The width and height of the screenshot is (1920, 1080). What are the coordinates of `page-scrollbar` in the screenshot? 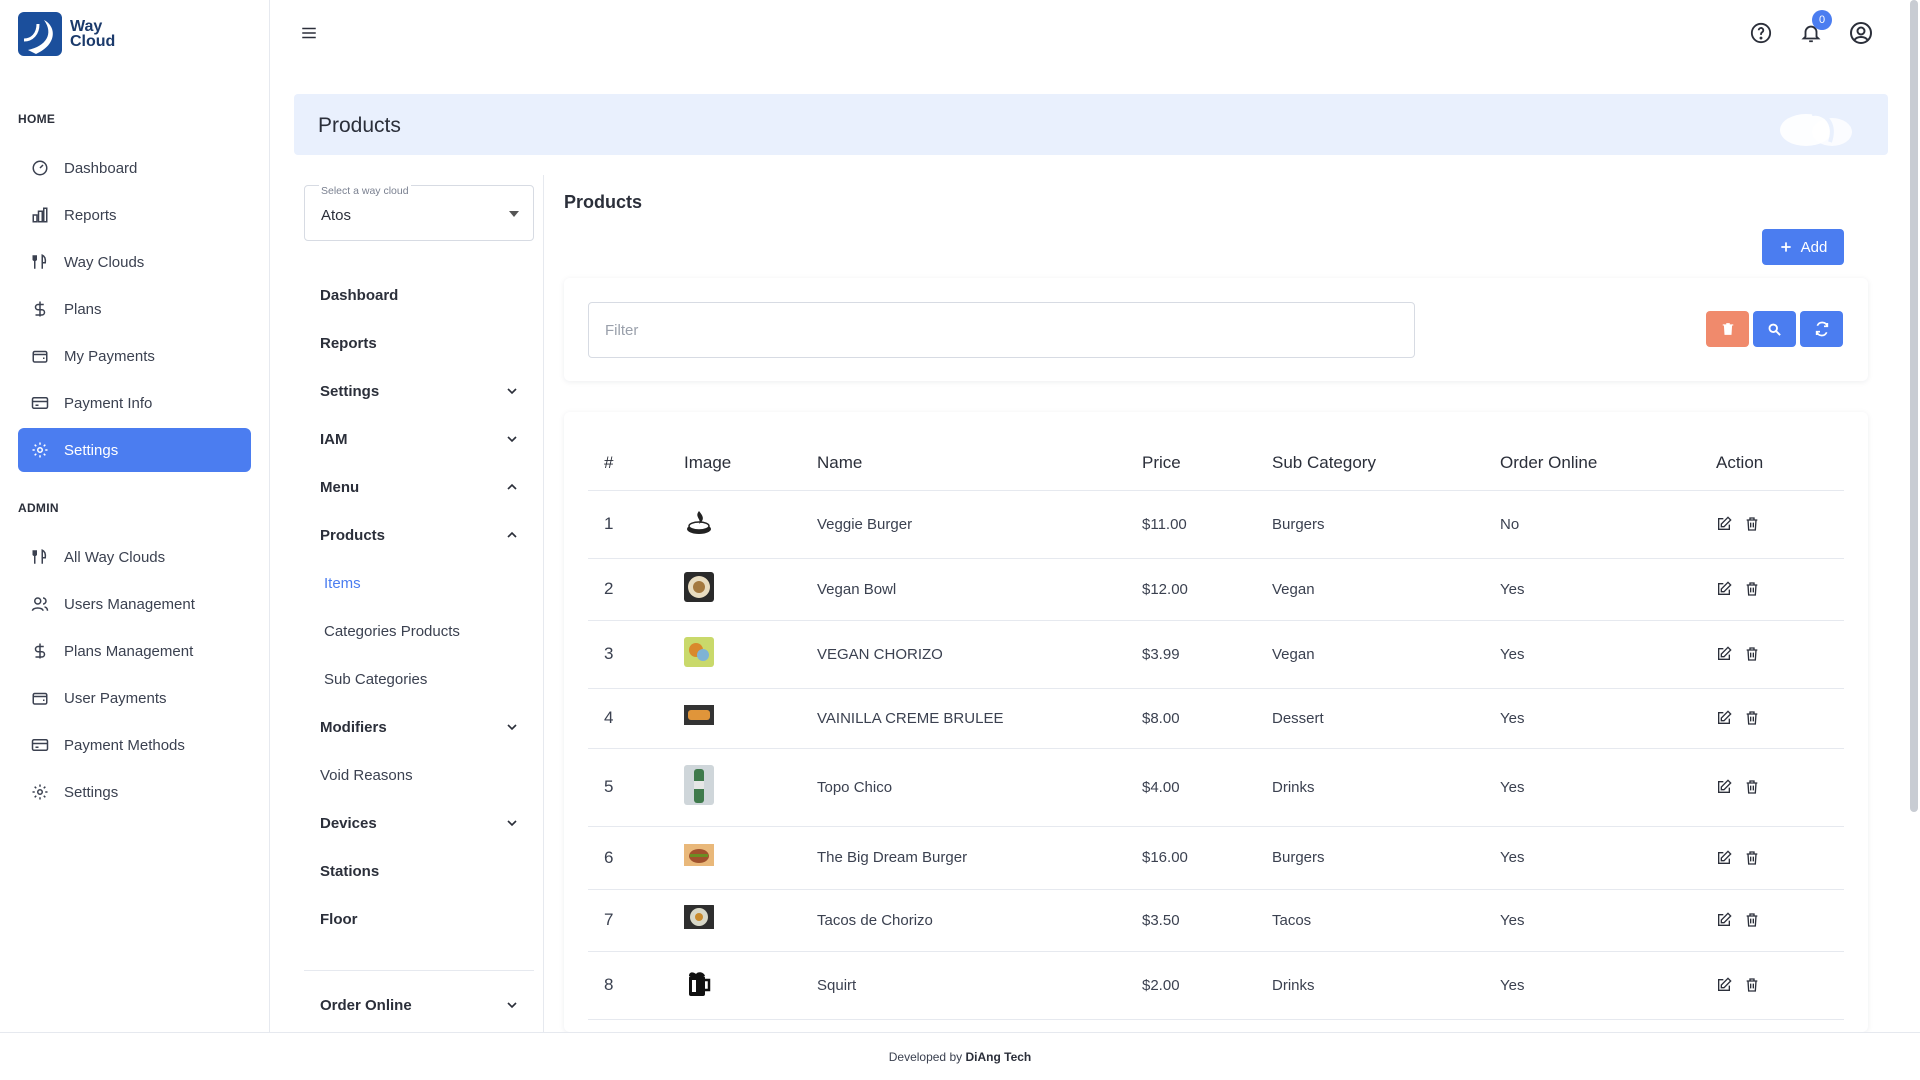 It's located at (1914, 406).